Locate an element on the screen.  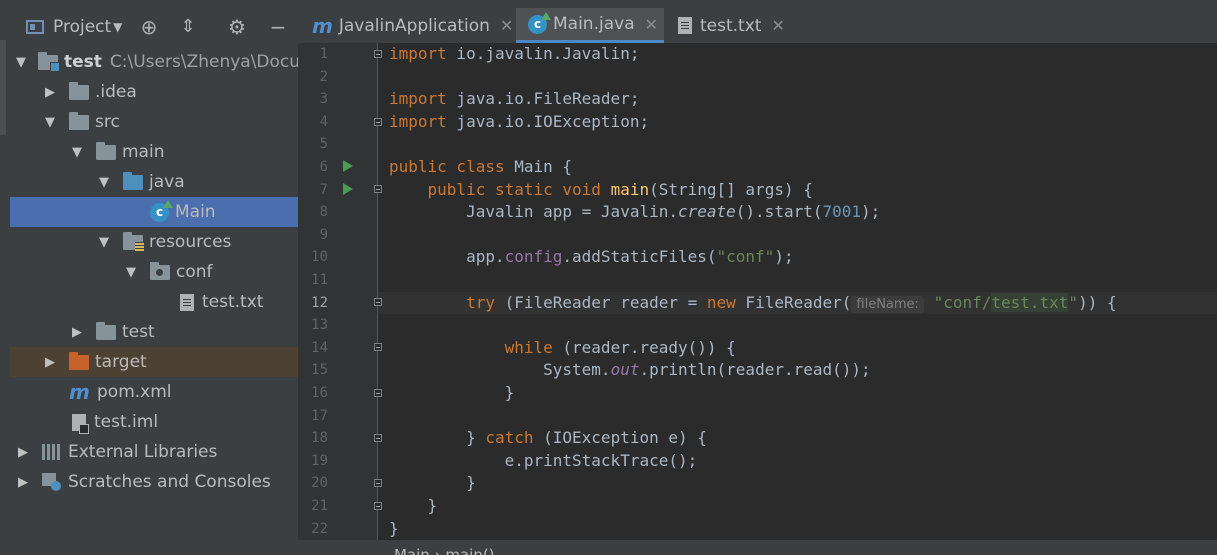
project-tool-window-button is located at coordinates (3, 87).